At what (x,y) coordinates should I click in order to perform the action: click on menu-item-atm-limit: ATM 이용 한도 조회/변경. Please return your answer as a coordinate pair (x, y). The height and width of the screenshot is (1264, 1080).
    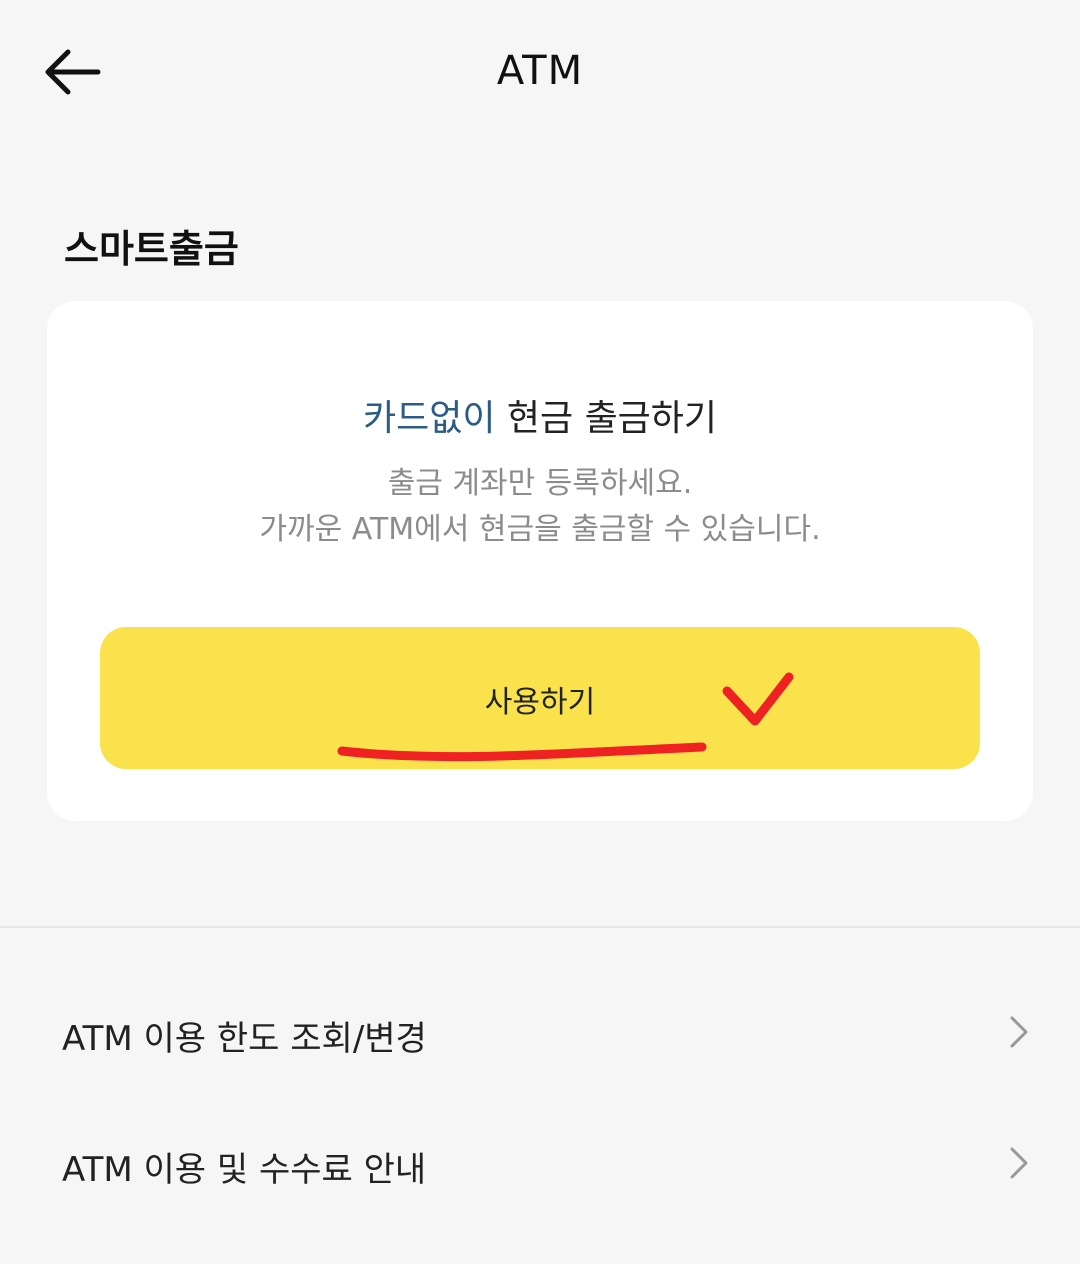
    Looking at the image, I should click on (540, 1032).